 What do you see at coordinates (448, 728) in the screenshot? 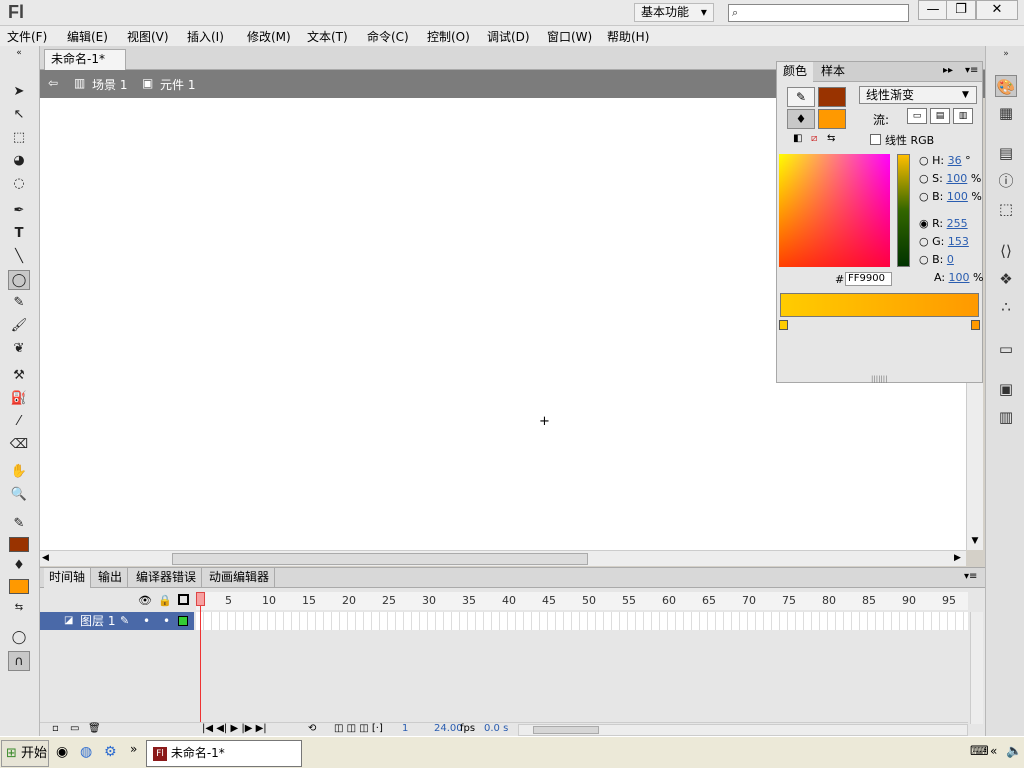
I see `frame-rate: 24.00` at bounding box center [448, 728].